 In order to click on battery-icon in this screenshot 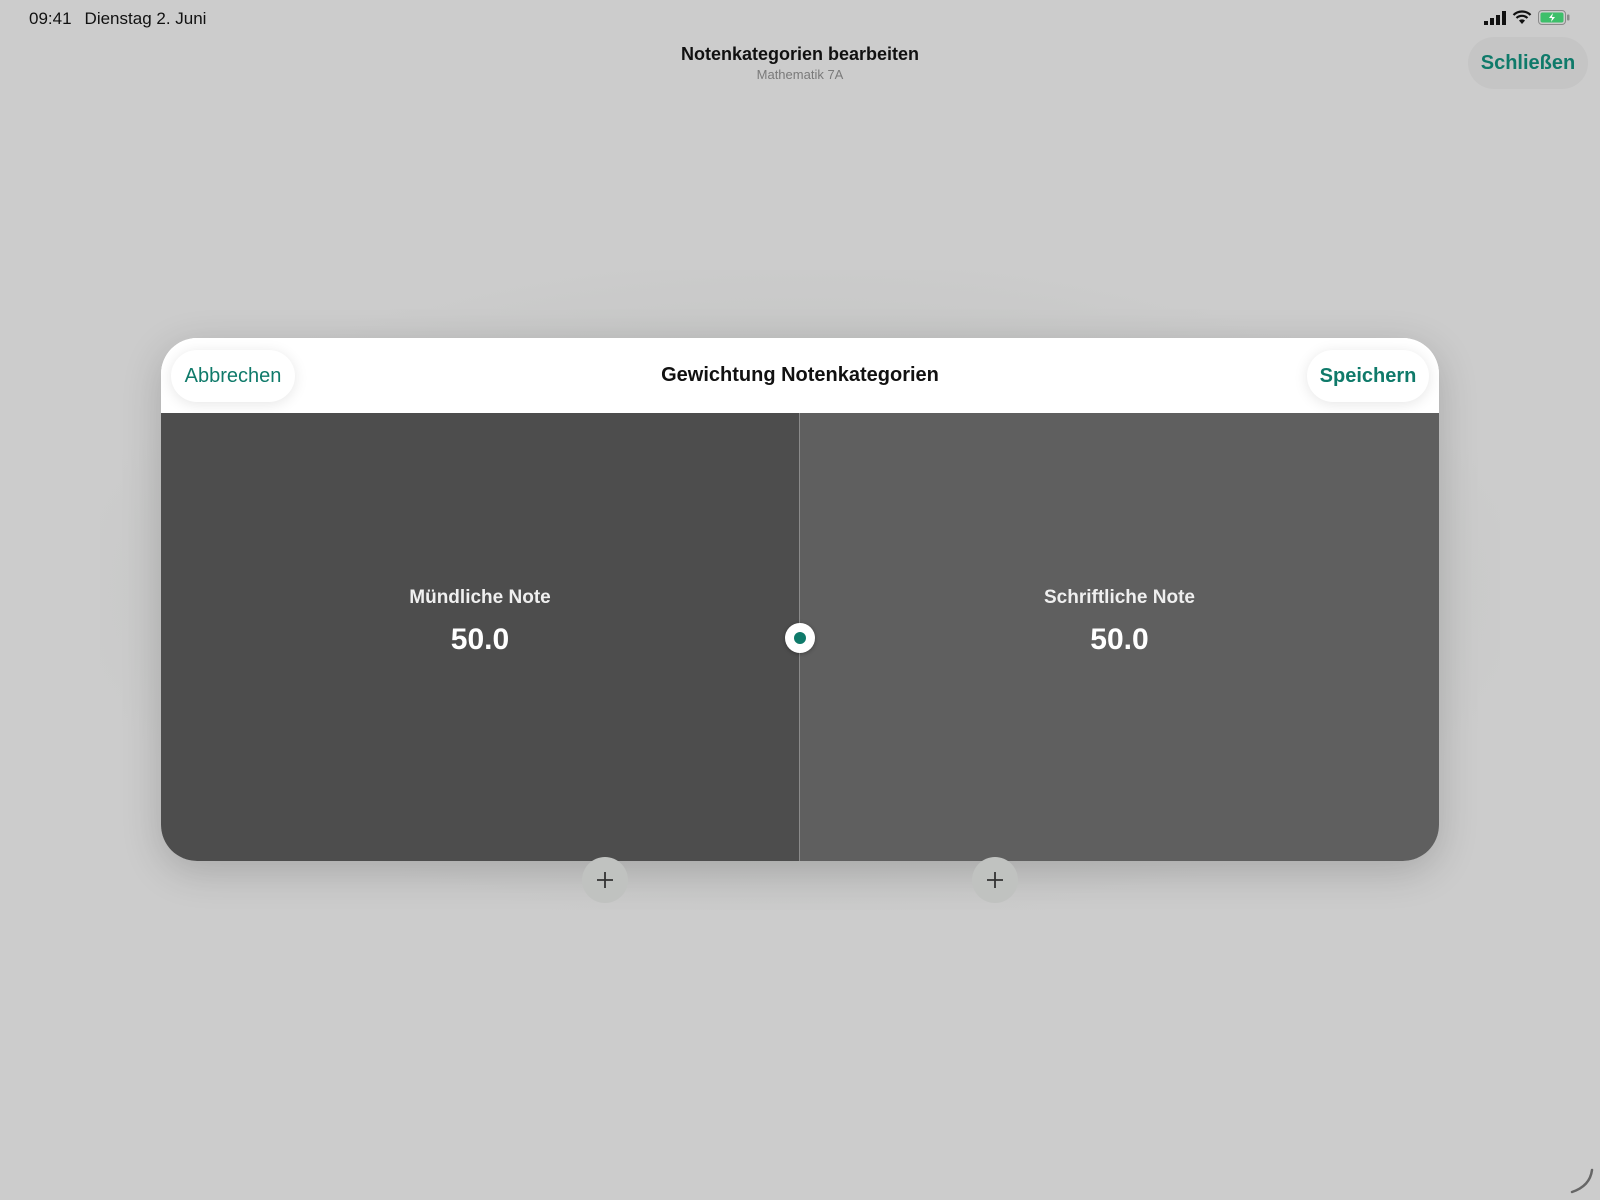, I will do `click(1554, 17)`.